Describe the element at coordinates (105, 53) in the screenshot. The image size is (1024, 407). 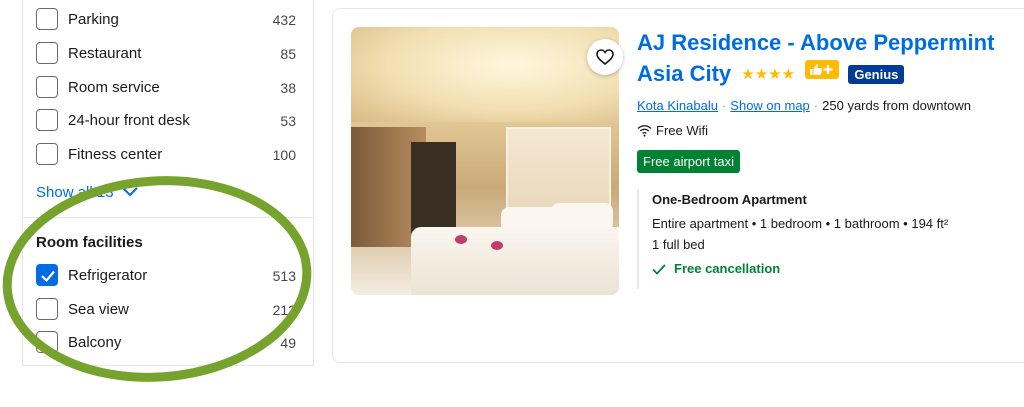
I see `filter-label: Restaurant` at that location.